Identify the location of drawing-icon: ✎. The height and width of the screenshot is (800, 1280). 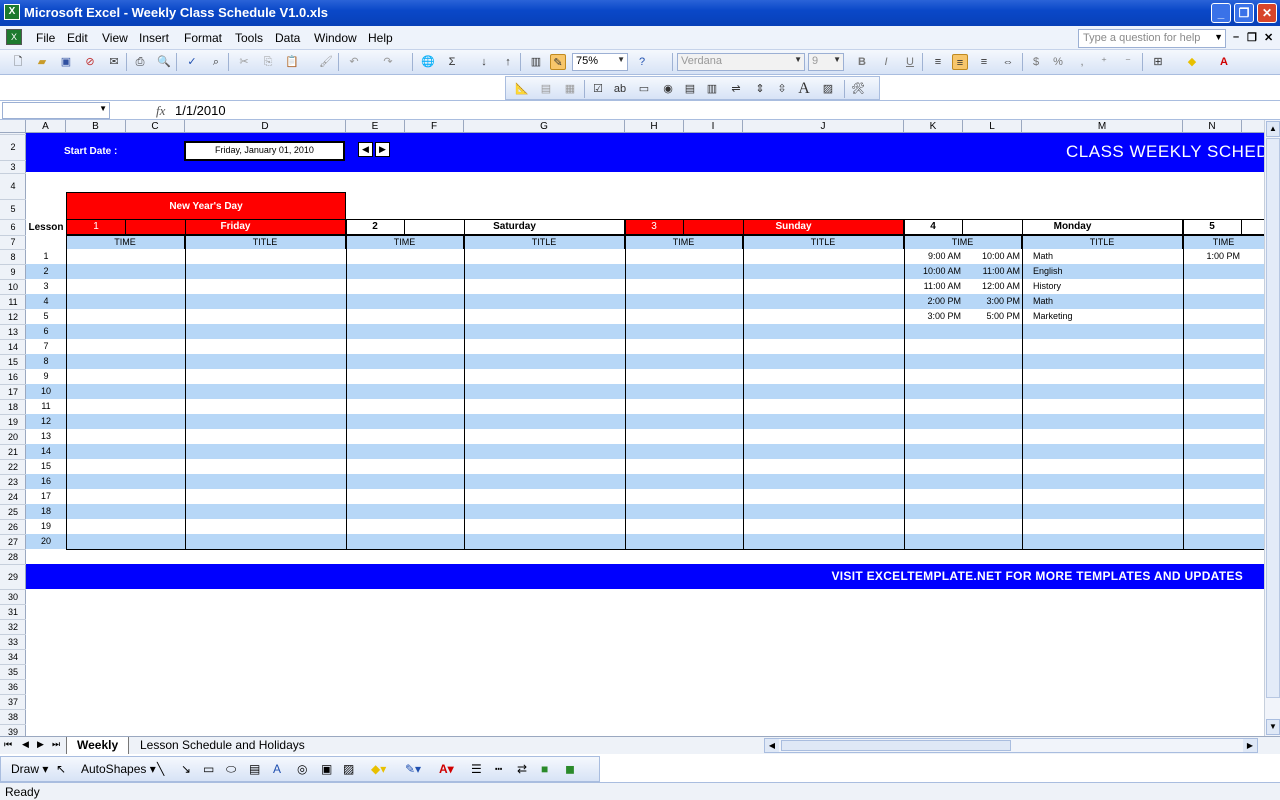
(558, 62).